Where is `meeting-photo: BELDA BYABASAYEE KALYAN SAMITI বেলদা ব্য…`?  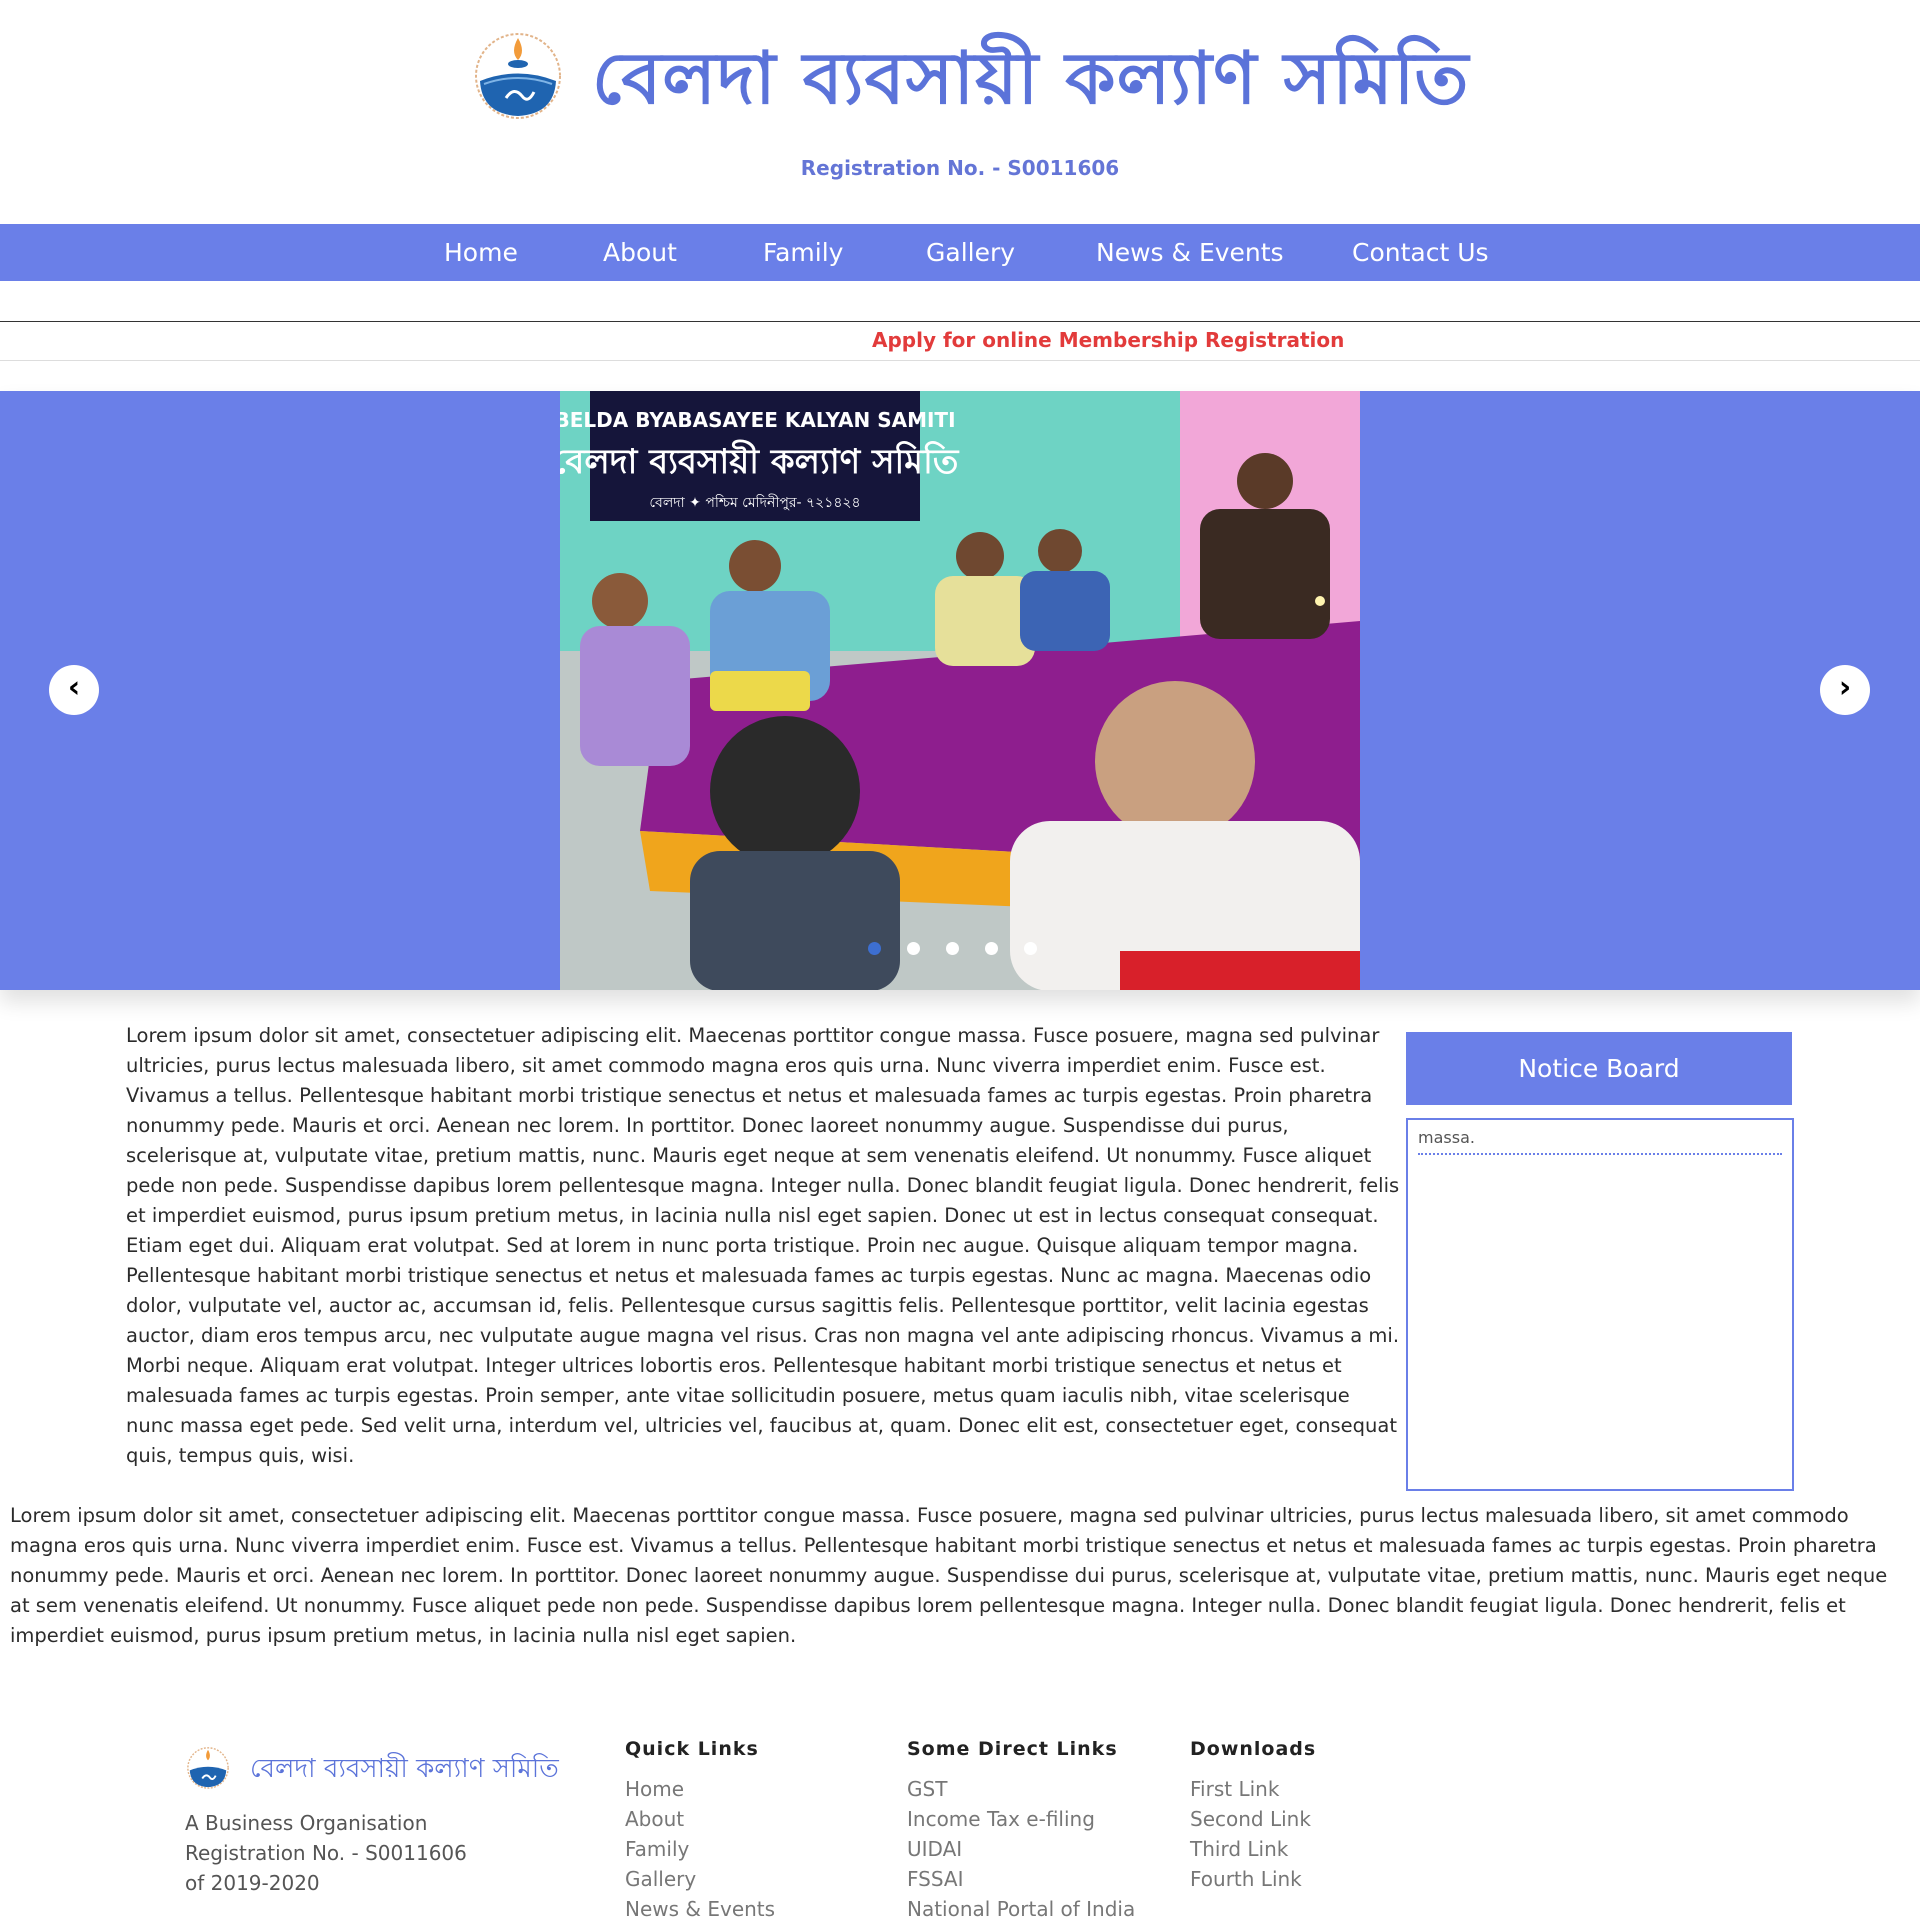 meeting-photo: BELDA BYABASAYEE KALYAN SAMITI বেলদা ব্য… is located at coordinates (960, 690).